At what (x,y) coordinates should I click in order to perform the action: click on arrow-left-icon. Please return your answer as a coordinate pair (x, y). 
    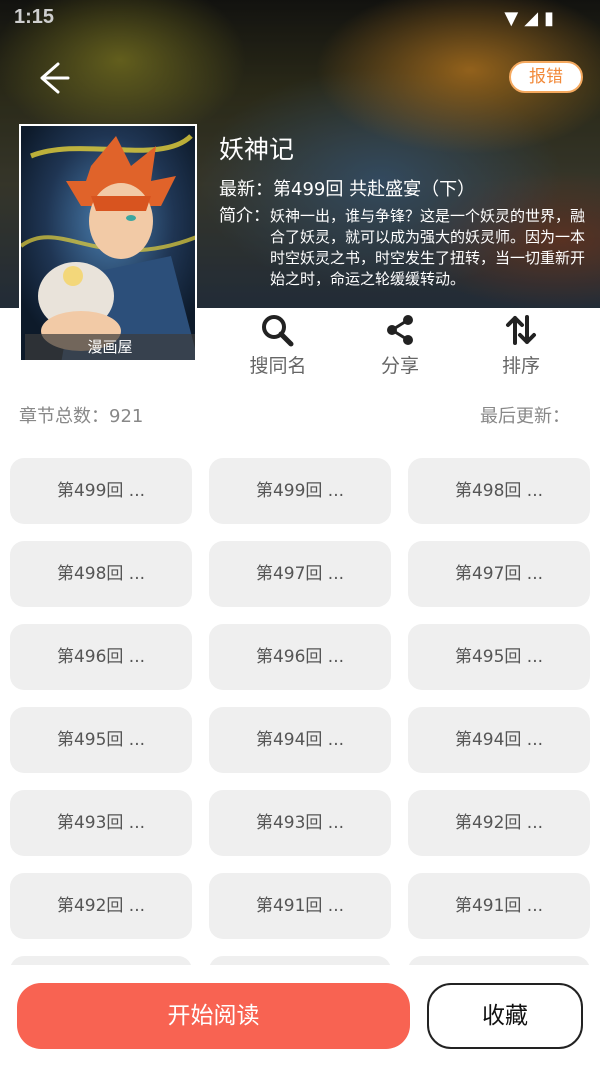
    Looking at the image, I should click on (55, 78).